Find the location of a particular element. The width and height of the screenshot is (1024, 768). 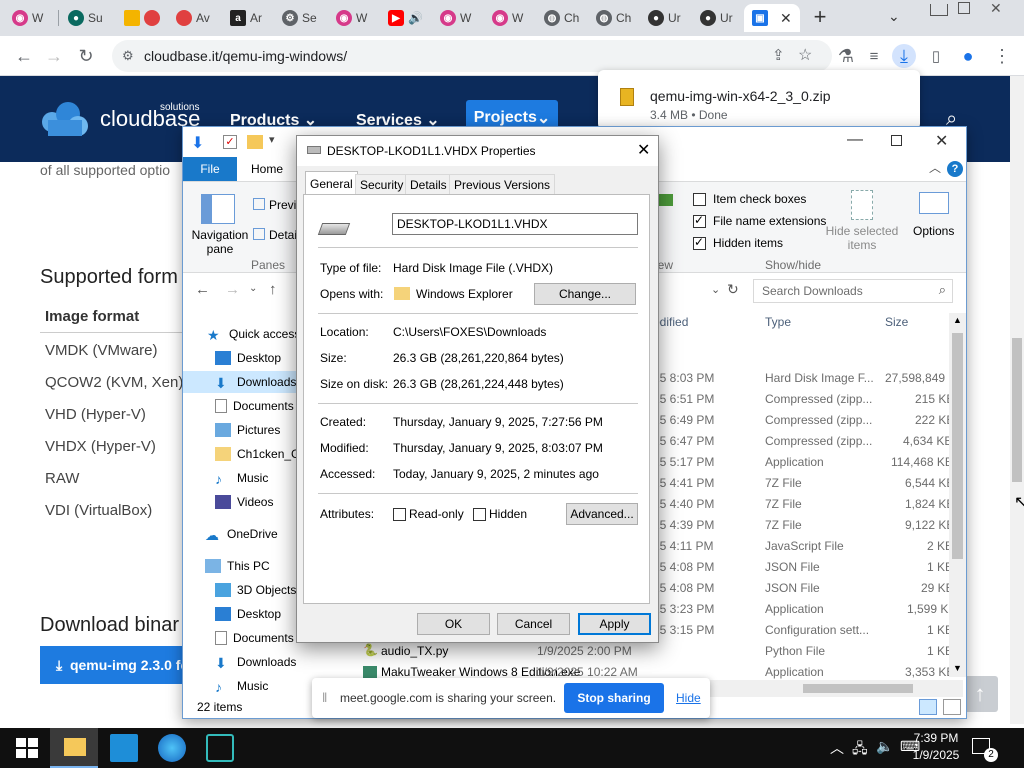

ok-button: OK is located at coordinates (453, 624).